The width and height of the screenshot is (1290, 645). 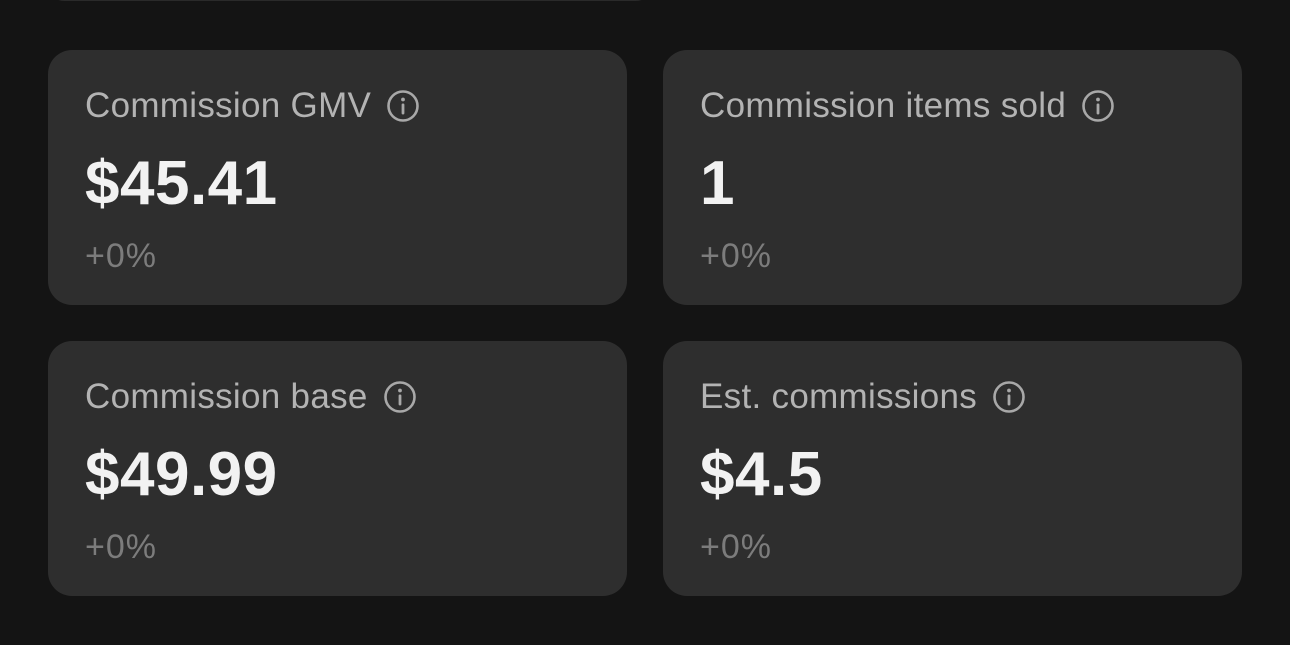 I want to click on metric-title: Commission GMV, so click(x=228, y=105).